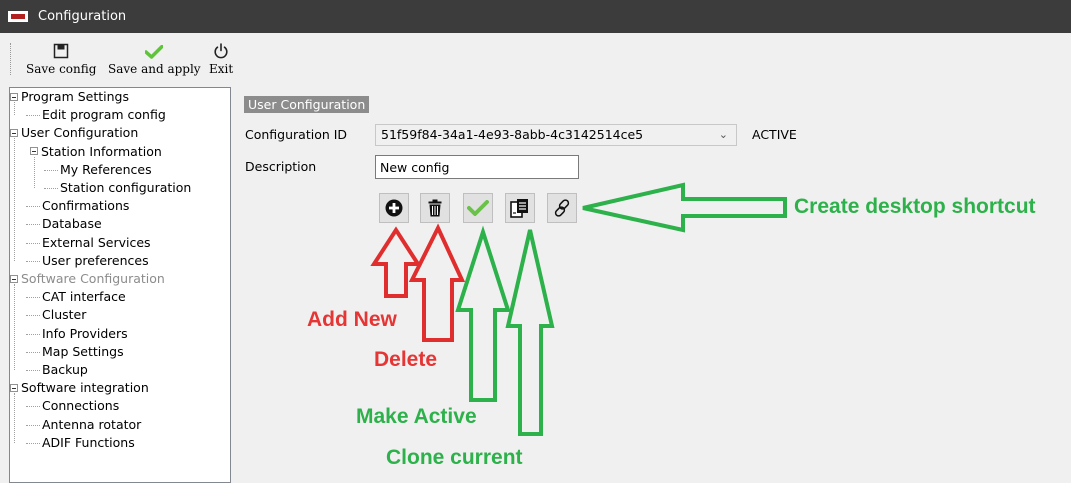 The height and width of the screenshot is (483, 1071). What do you see at coordinates (530, 332) in the screenshot?
I see `clone-current-arrow` at bounding box center [530, 332].